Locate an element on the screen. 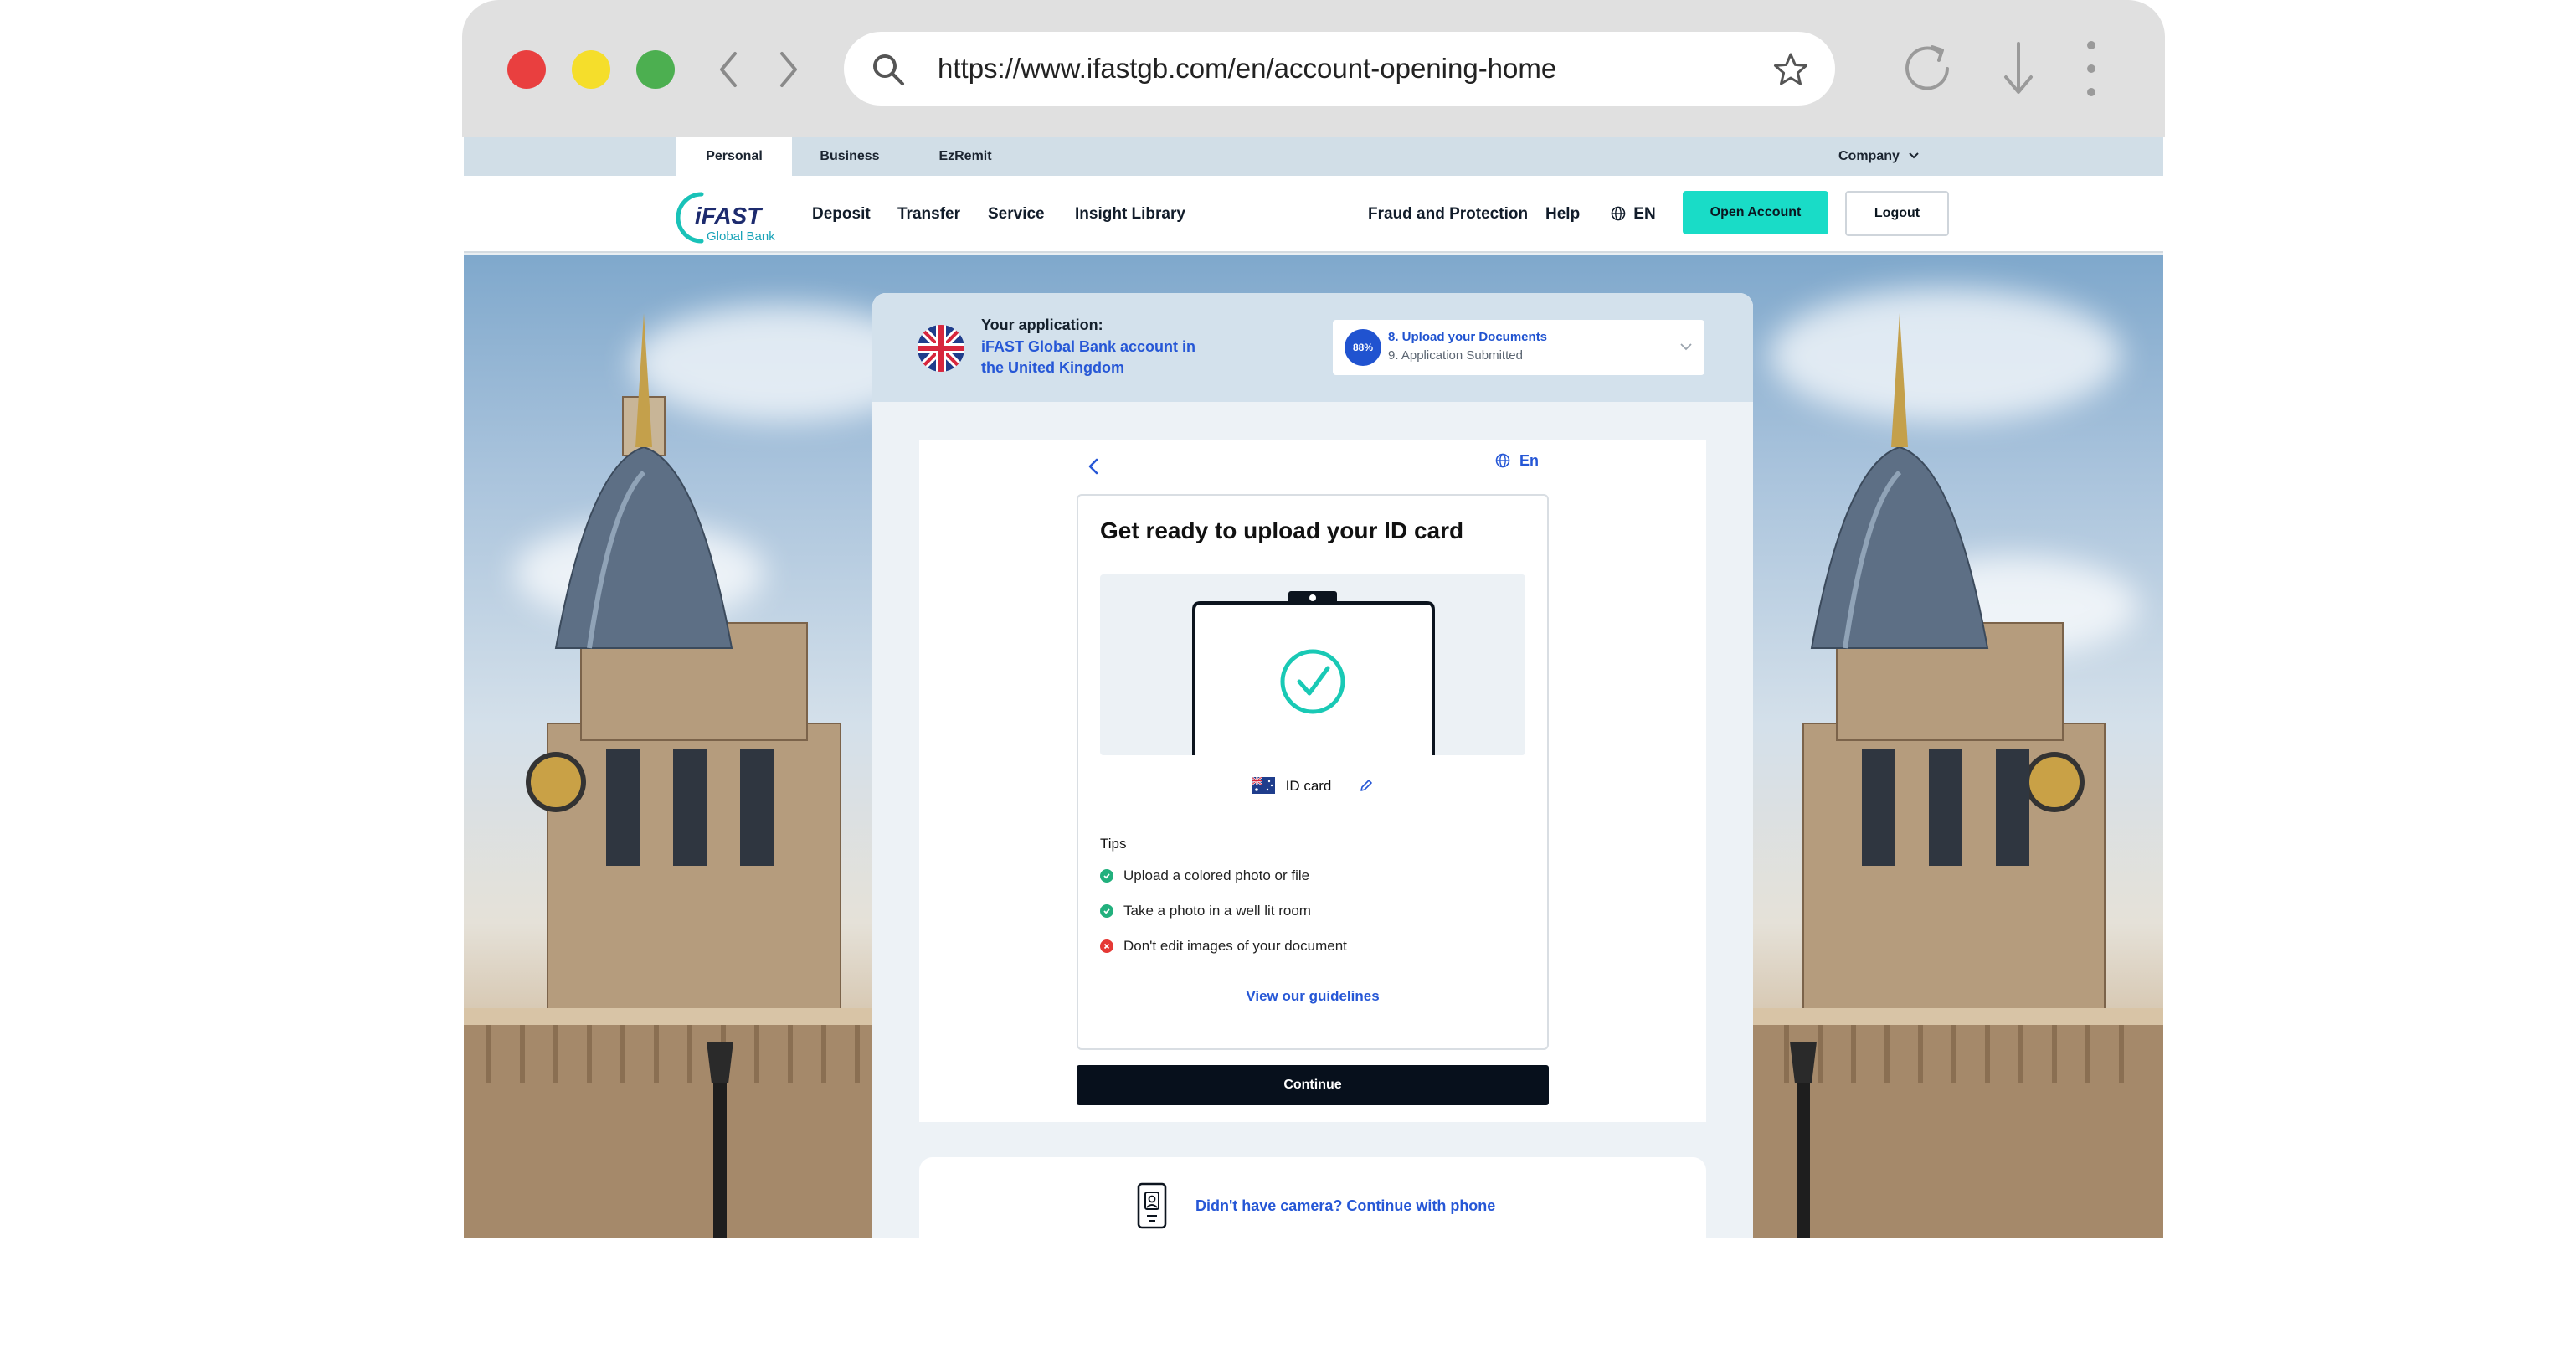 This screenshot has height=1364, width=2576. id-card-illustration is located at coordinates (1312, 664).